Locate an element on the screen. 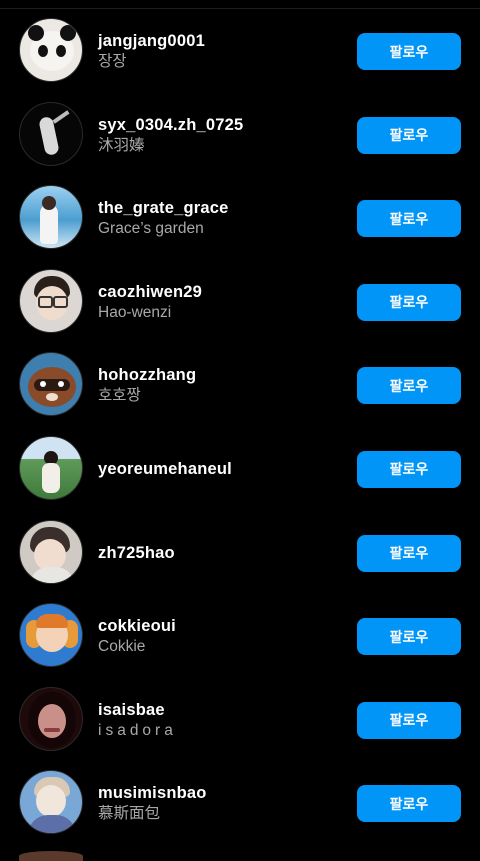  top-divider is located at coordinates (240, 4).